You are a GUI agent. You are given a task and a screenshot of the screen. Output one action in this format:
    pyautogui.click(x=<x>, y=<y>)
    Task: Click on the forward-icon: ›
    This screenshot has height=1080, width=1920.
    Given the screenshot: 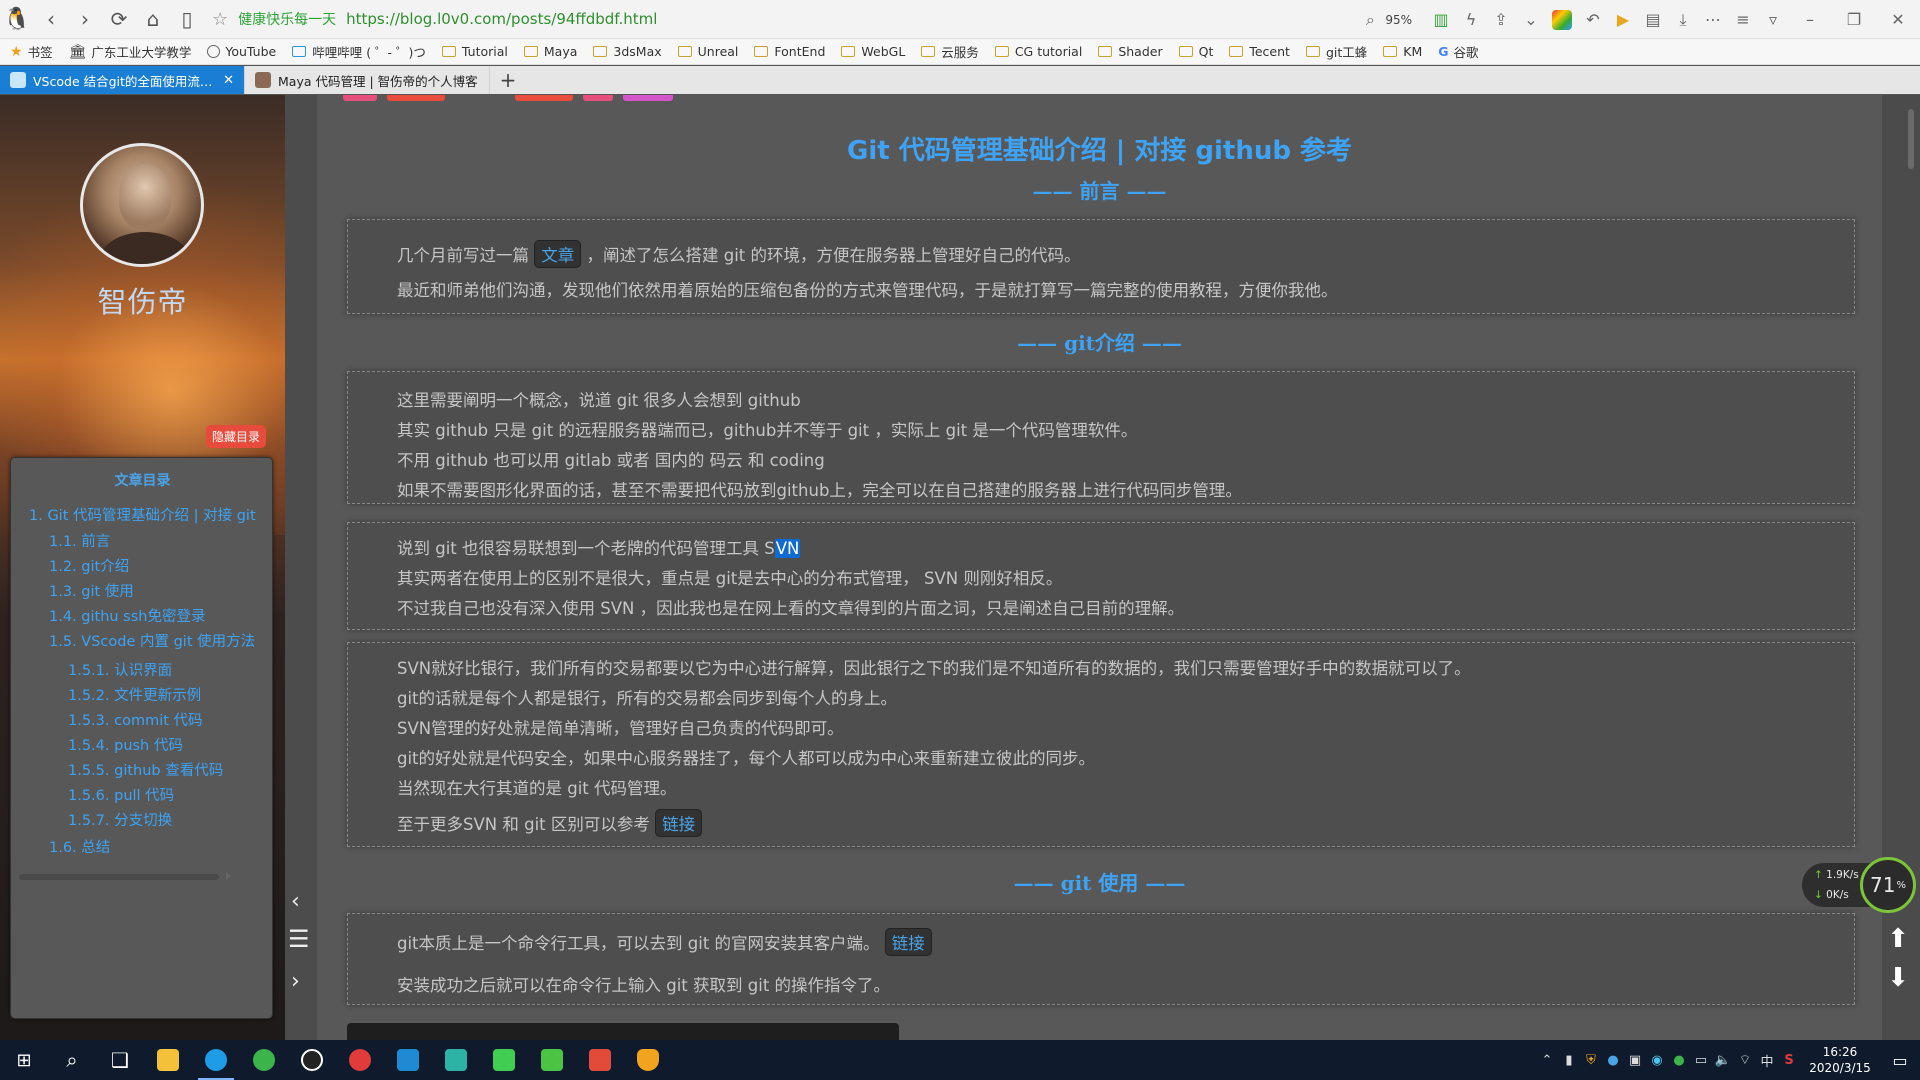 What is the action you would take?
    pyautogui.click(x=85, y=19)
    